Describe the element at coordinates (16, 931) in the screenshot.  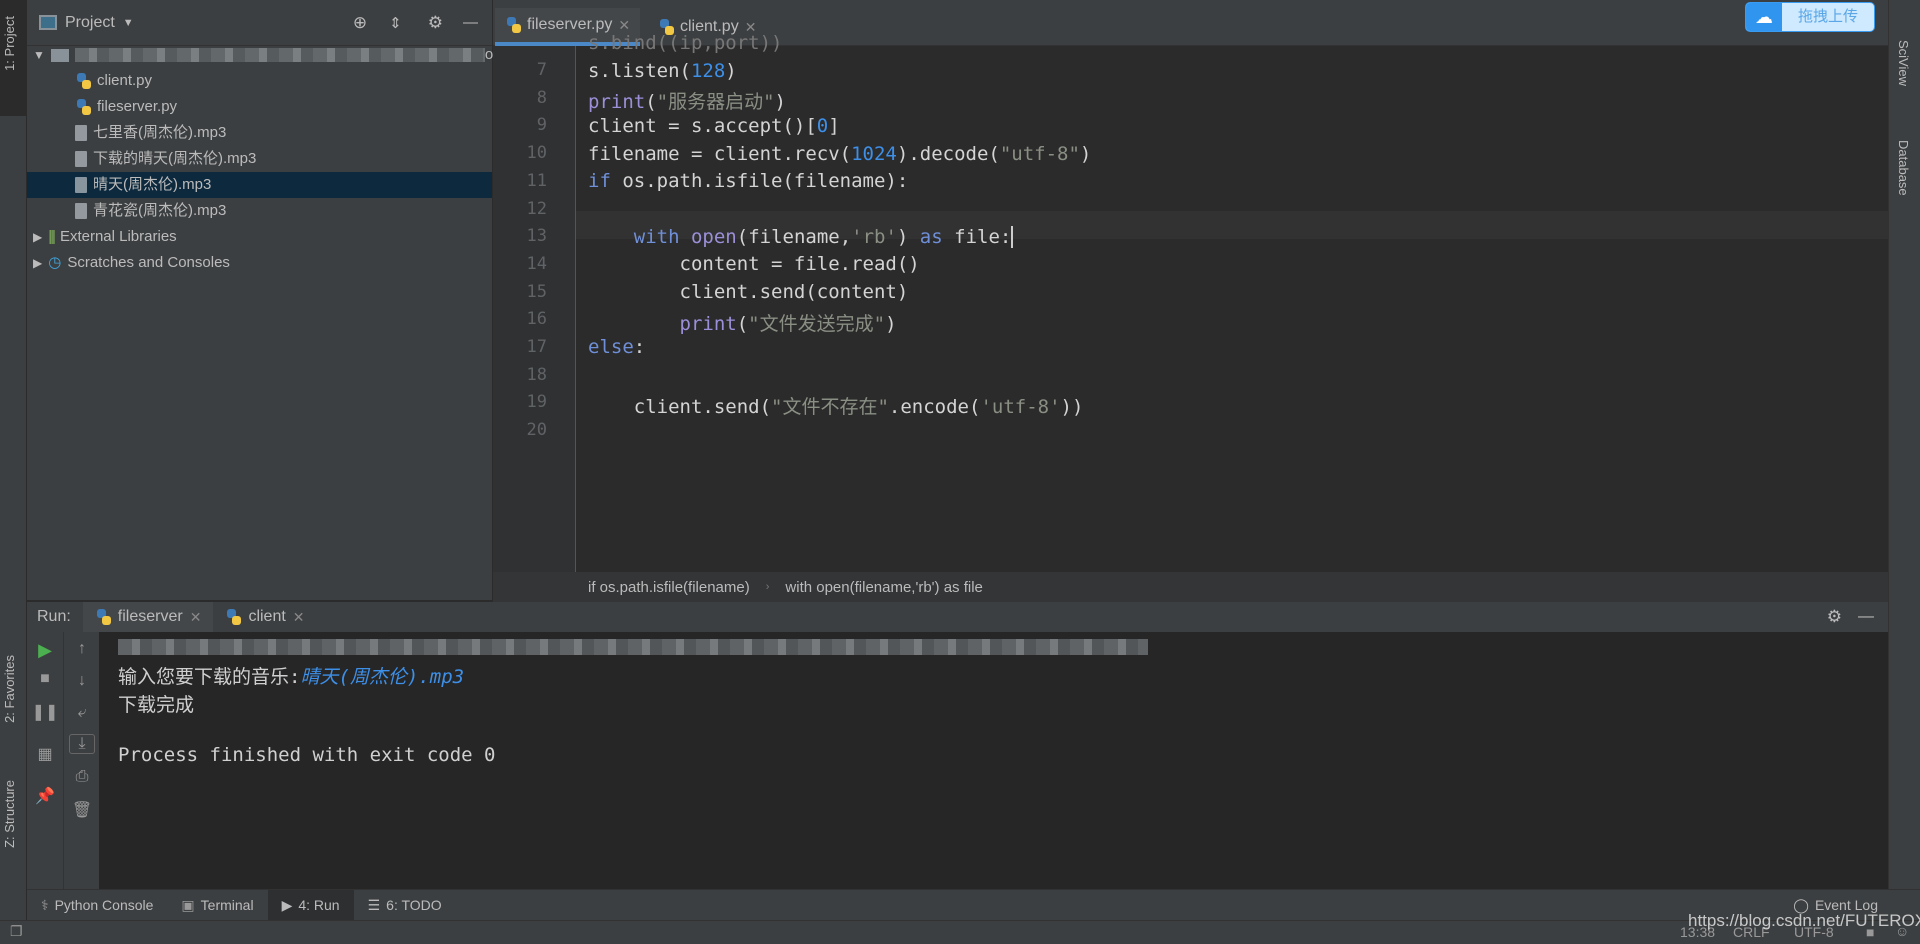
I see `toggle-tool-windows-icon: ❐` at that location.